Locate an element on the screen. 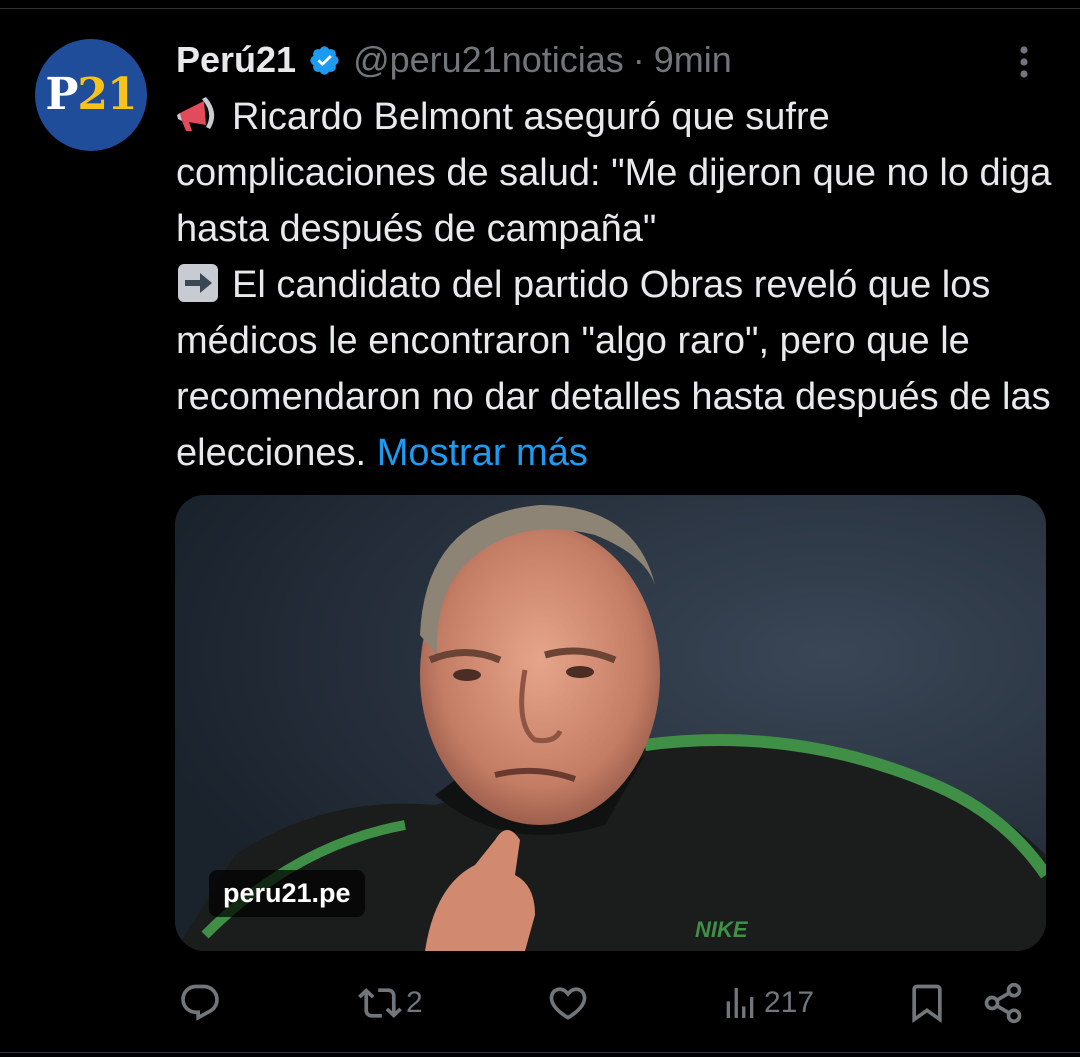  bottom-divider is located at coordinates (540, 1052).